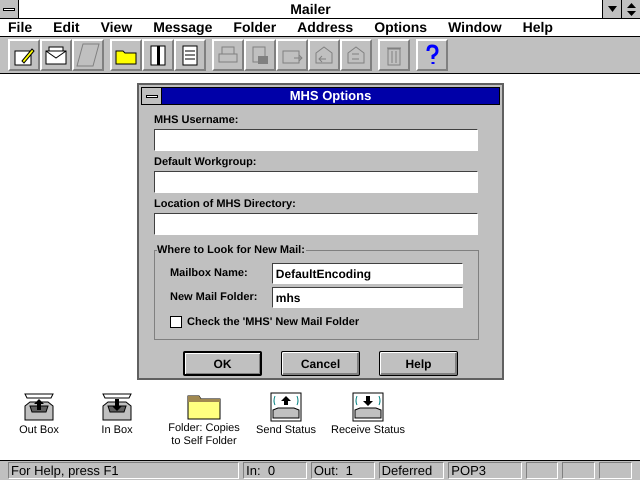 This screenshot has height=480, width=640. What do you see at coordinates (222, 363) in the screenshot?
I see `dialog-button: OK` at bounding box center [222, 363].